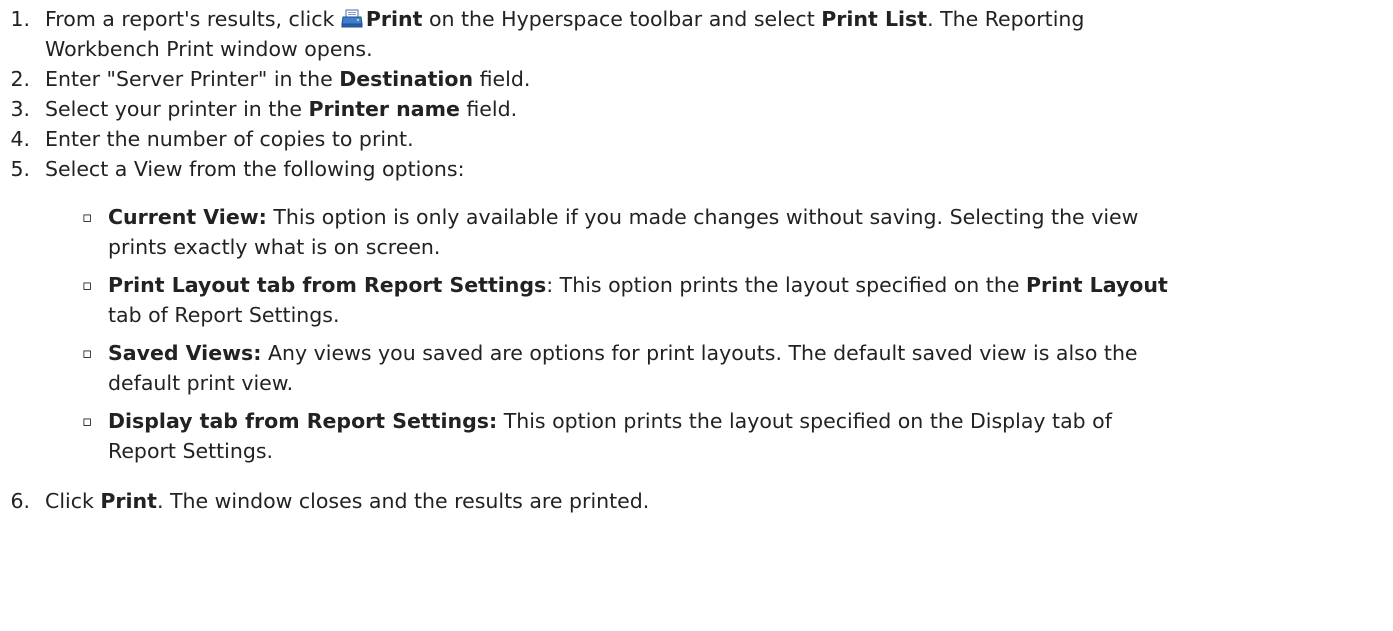 Image resolution: width=1393 pixels, height=631 pixels. I want to click on step-number: 5., so click(20, 169).